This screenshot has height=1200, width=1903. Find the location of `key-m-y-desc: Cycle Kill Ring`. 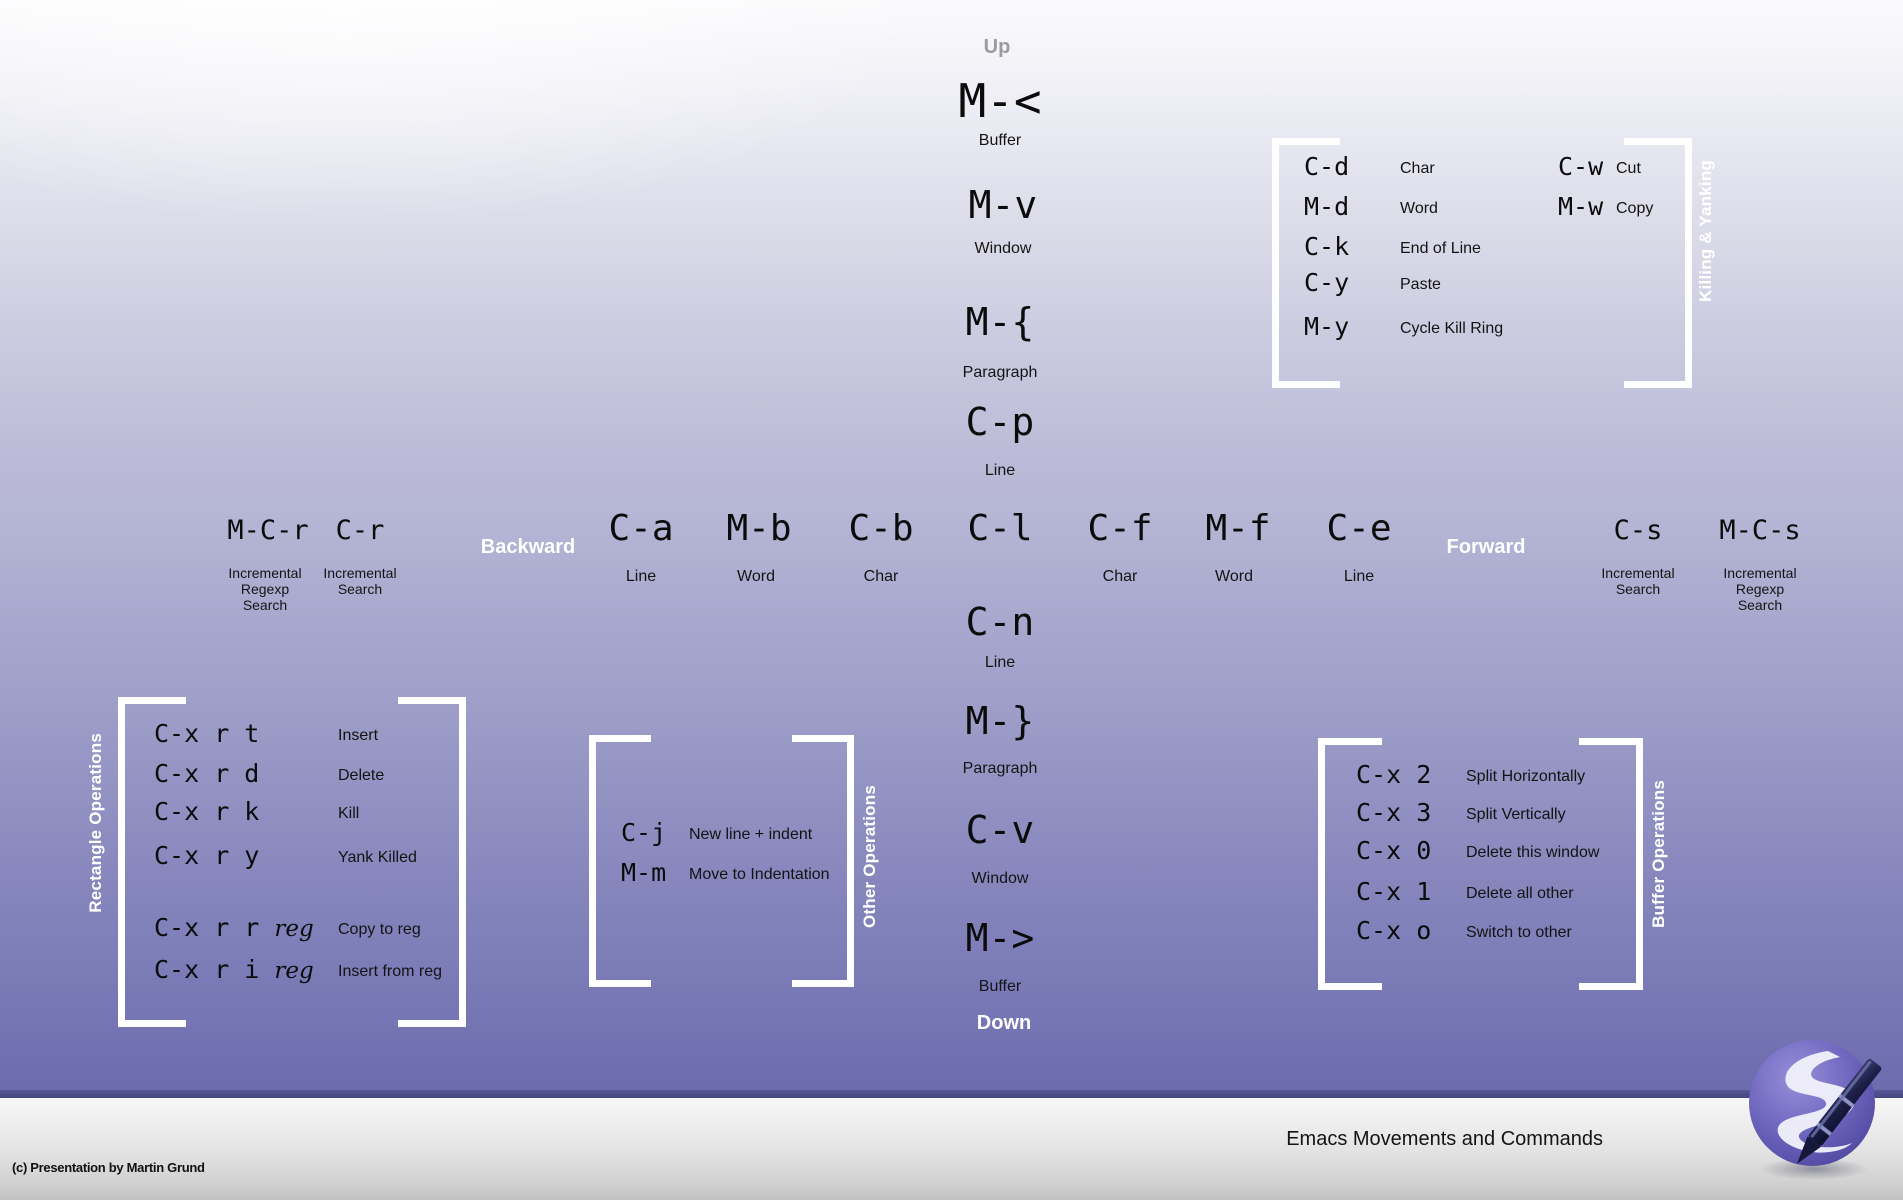

key-m-y-desc: Cycle Kill Ring is located at coordinates (1452, 328).